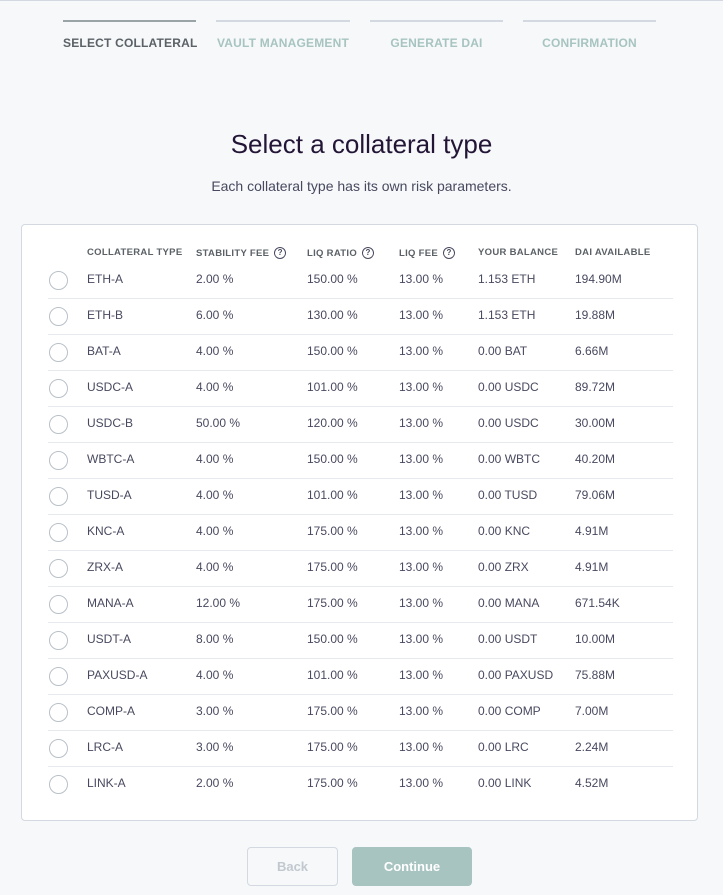 This screenshot has height=895, width=723. I want to click on header-label: COLLATERAL TYPE, so click(135, 252).